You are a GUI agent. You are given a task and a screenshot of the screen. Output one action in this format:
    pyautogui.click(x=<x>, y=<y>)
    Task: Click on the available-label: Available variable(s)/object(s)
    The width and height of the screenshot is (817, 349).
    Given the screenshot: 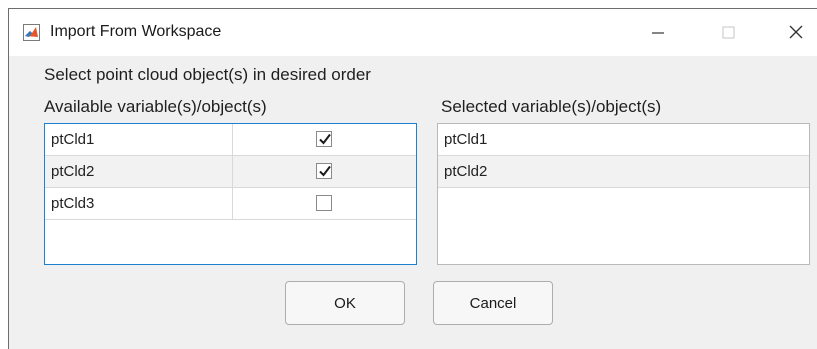 What is the action you would take?
    pyautogui.click(x=155, y=106)
    